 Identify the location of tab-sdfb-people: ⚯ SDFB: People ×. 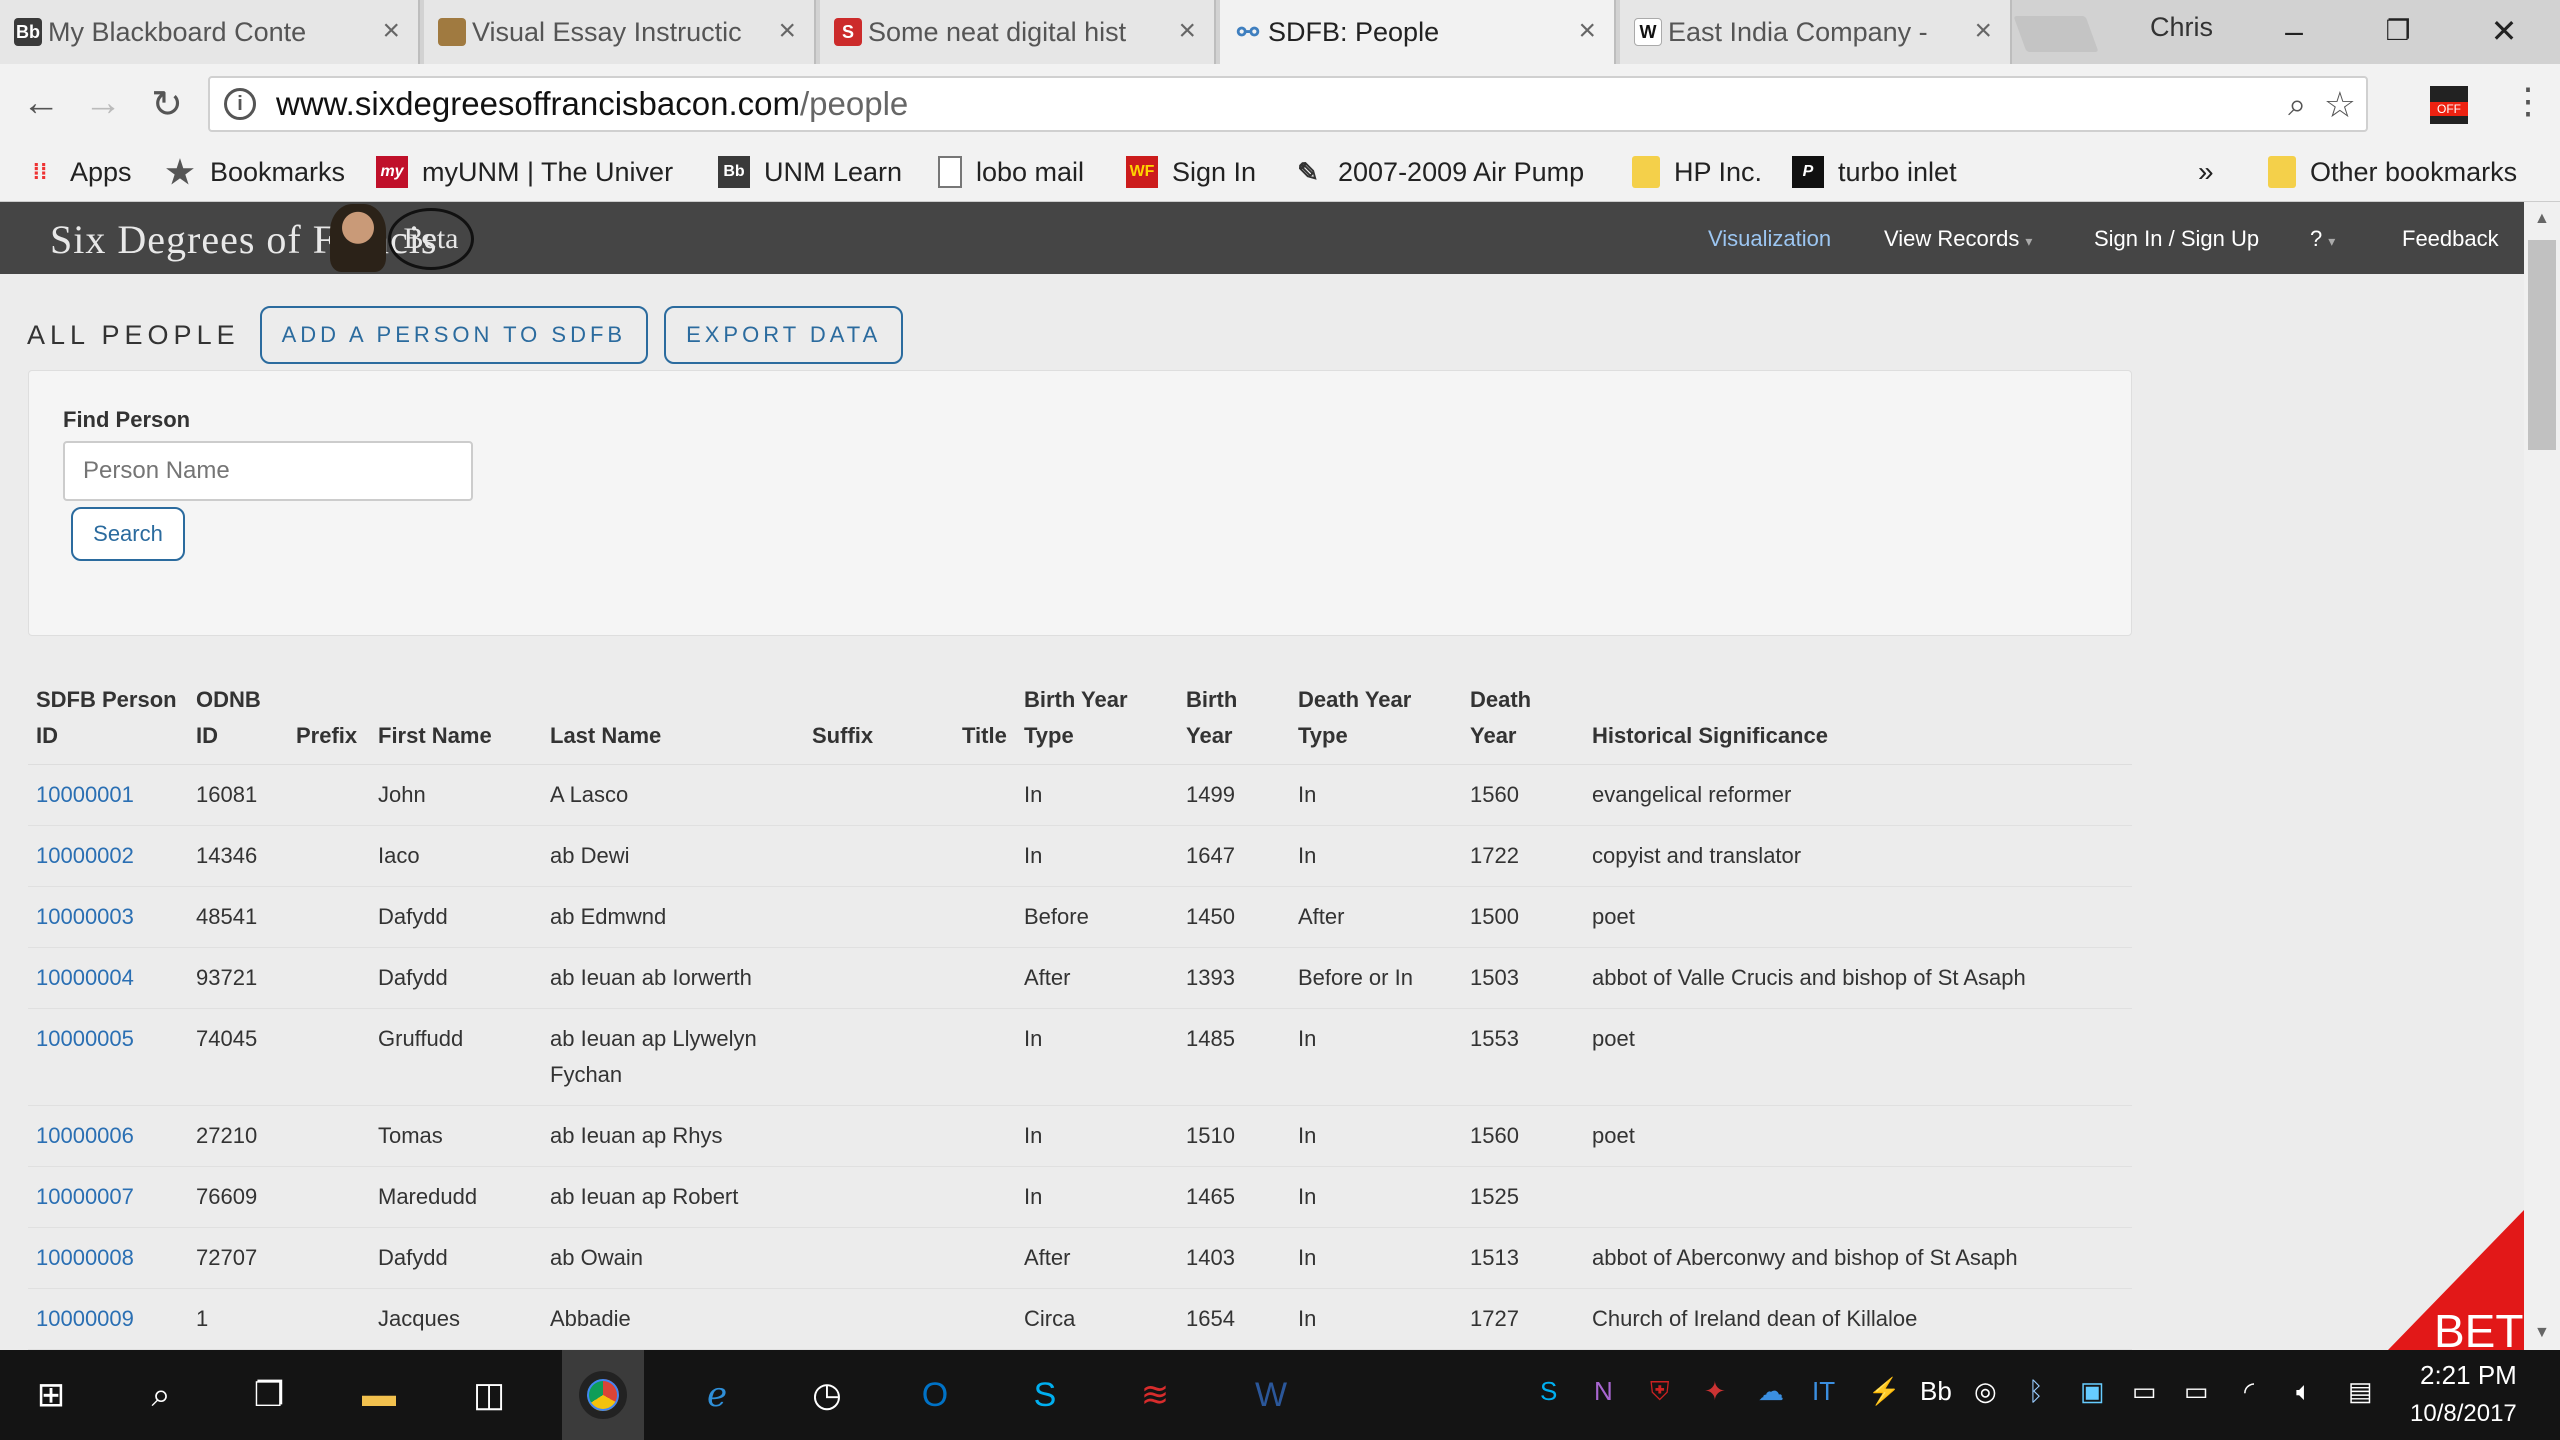
(1418, 32).